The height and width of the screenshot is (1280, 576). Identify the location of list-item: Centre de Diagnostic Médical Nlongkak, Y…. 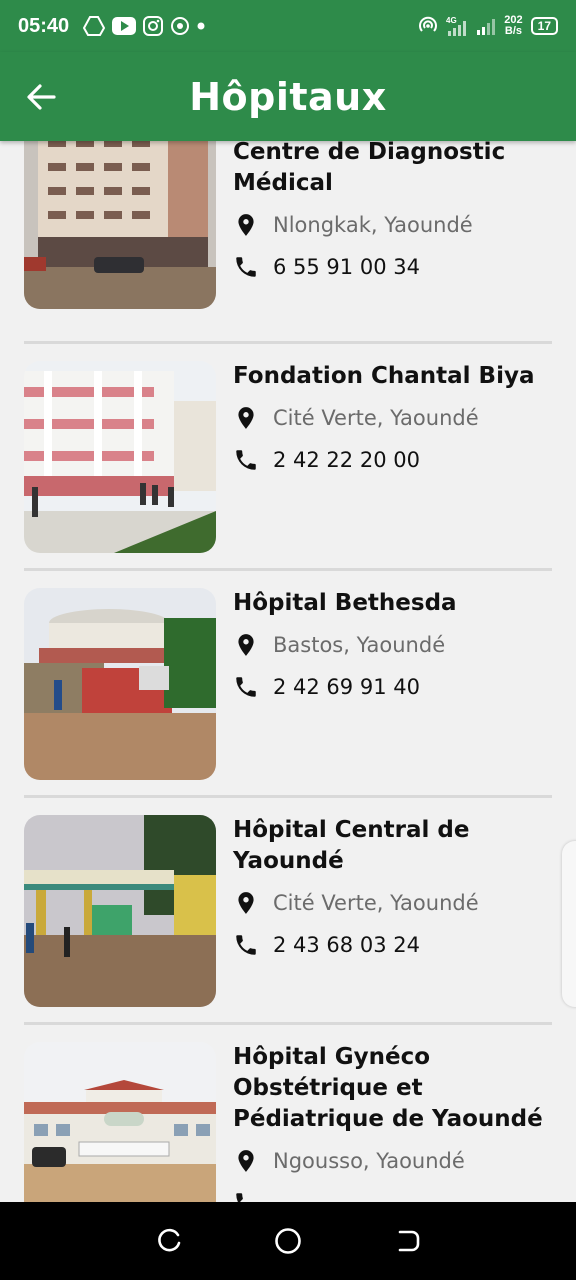
(288, 242).